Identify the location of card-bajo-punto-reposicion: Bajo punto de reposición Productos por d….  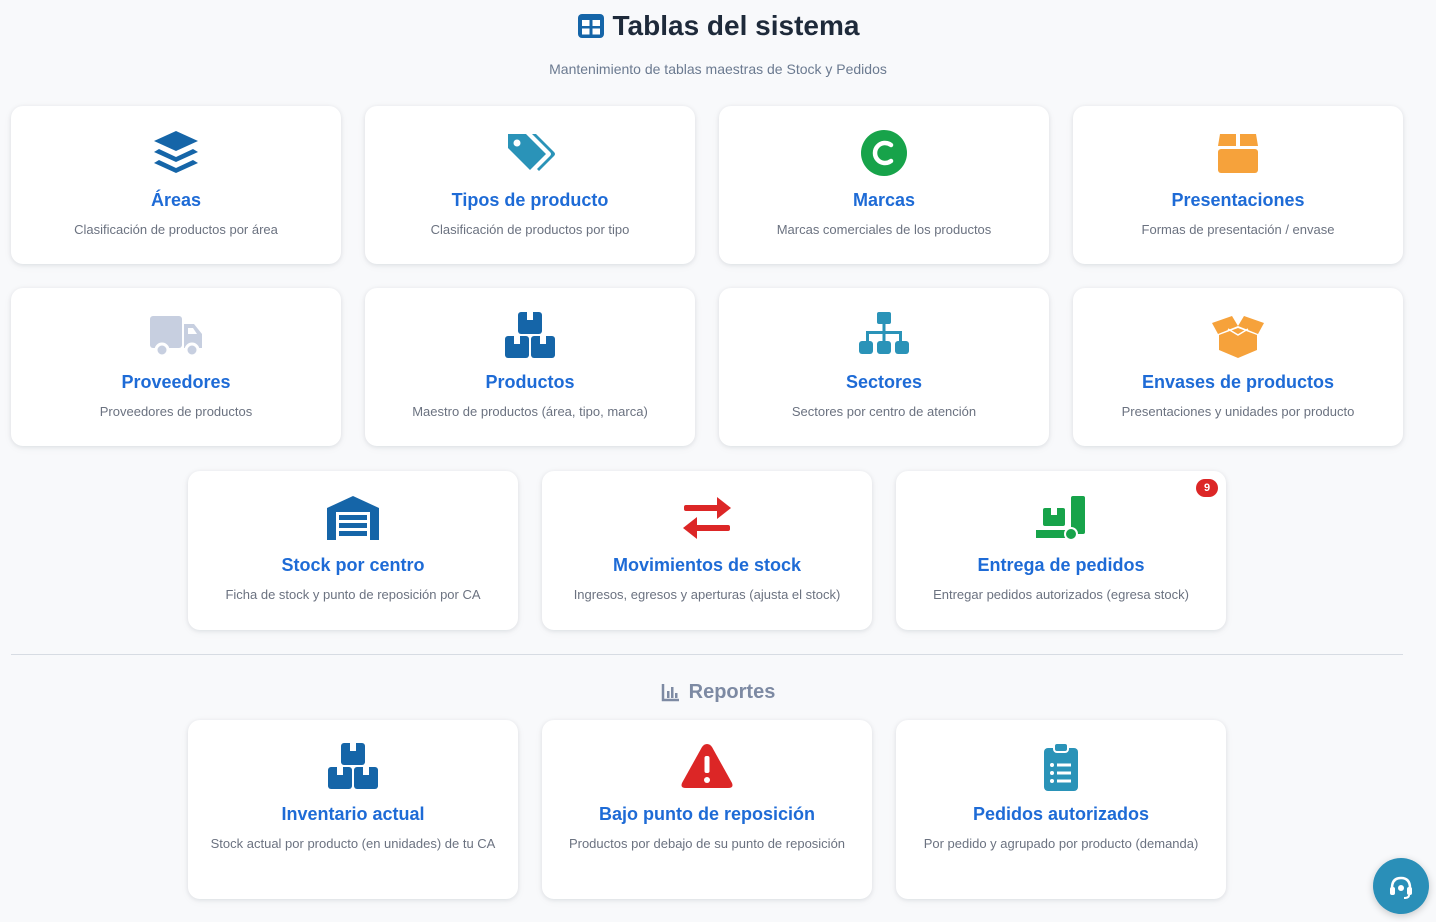
(707, 809).